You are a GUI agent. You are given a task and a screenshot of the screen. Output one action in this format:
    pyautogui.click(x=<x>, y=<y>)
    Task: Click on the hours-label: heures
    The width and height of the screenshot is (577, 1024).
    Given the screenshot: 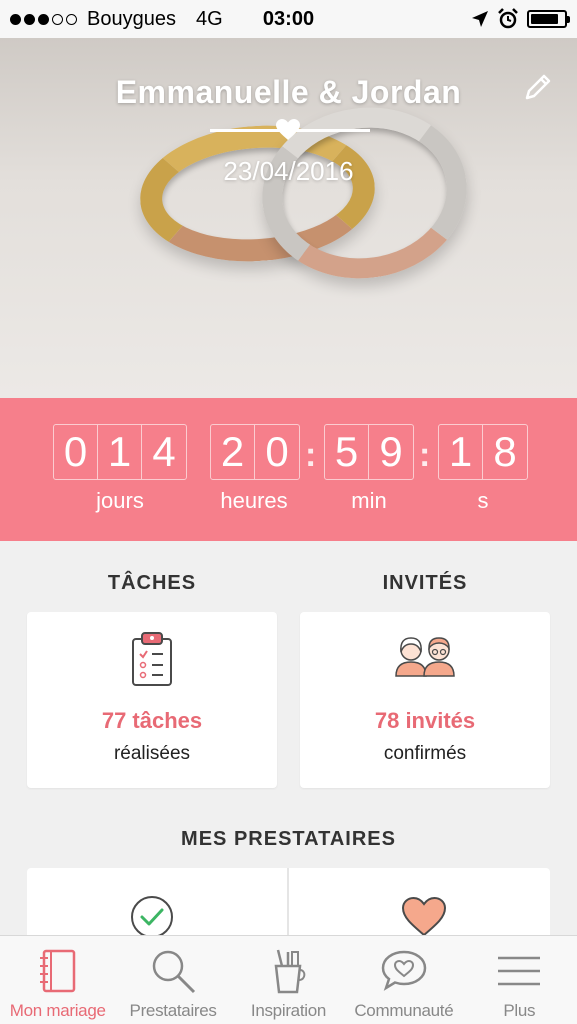 What is the action you would take?
    pyautogui.click(x=254, y=500)
    